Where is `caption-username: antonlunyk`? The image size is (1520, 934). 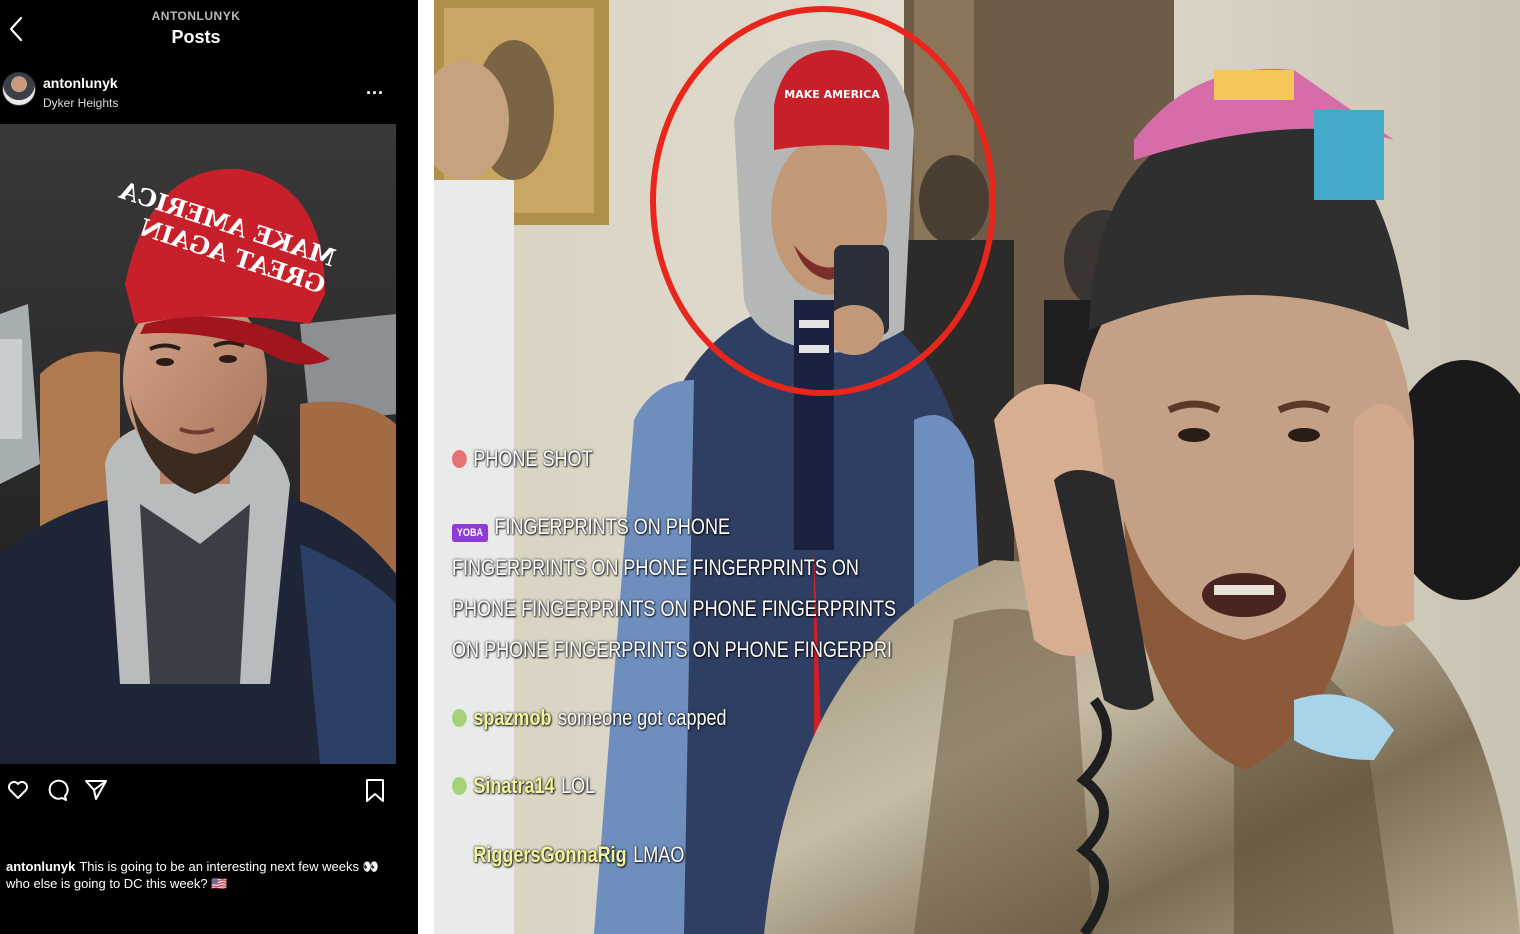 caption-username: antonlunyk is located at coordinates (40, 866).